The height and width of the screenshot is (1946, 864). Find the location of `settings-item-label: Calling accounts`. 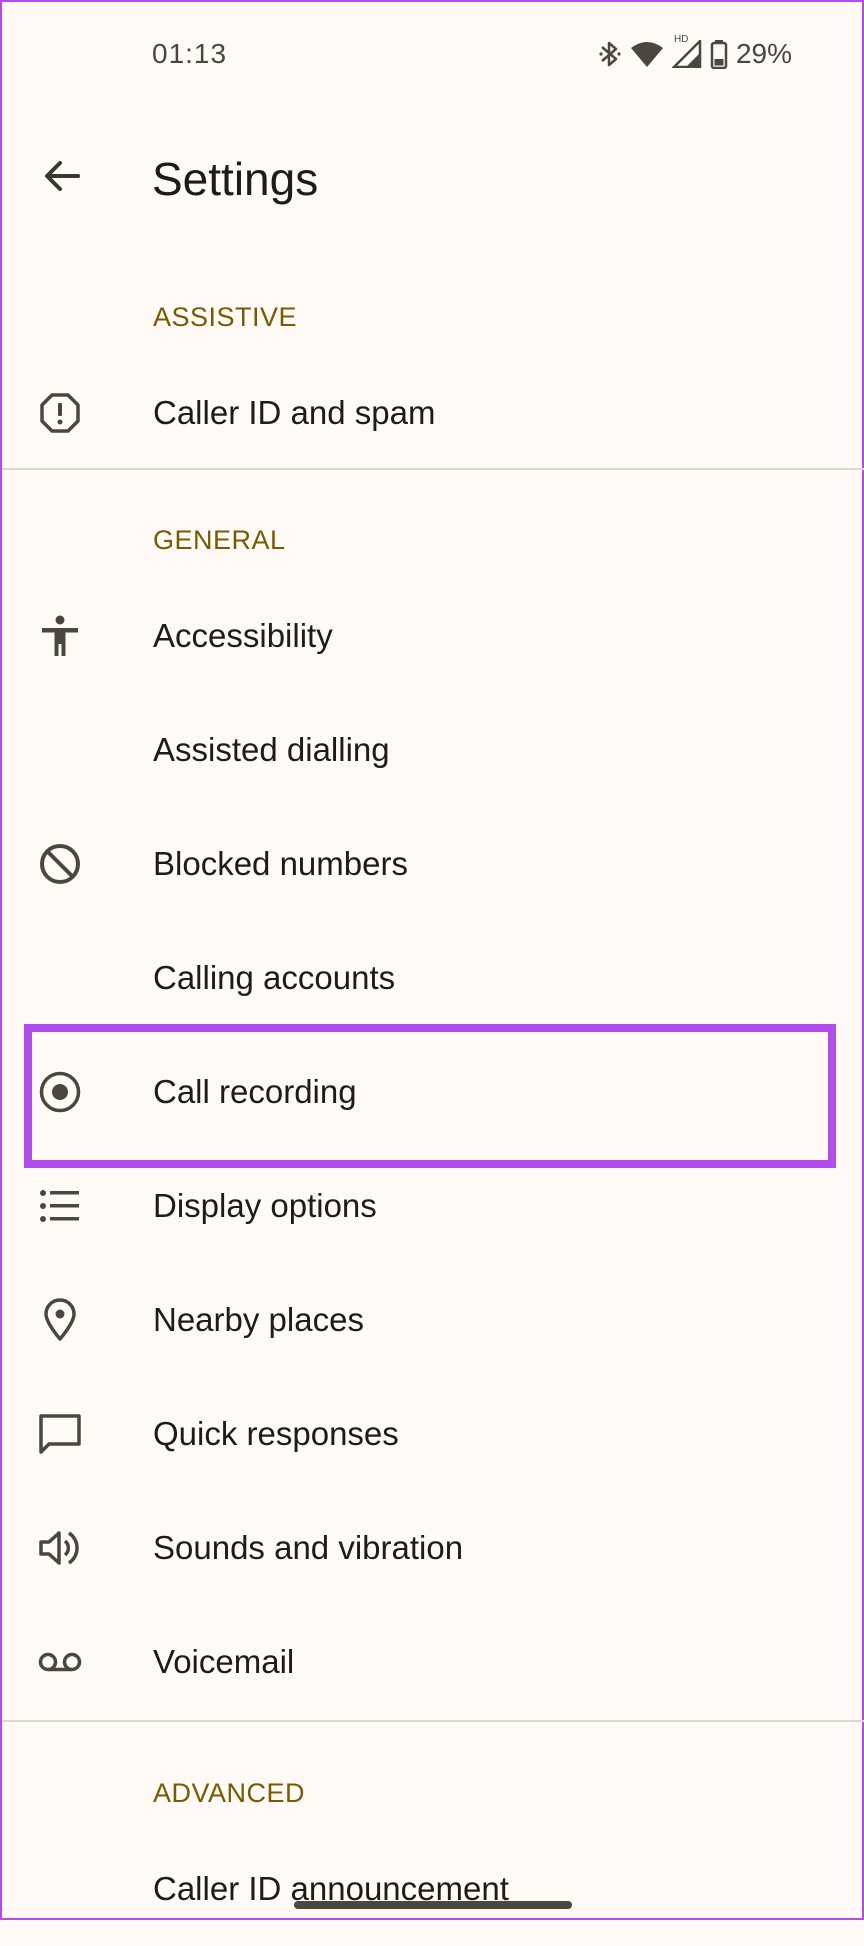

settings-item-label: Calling accounts is located at coordinates (274, 977).